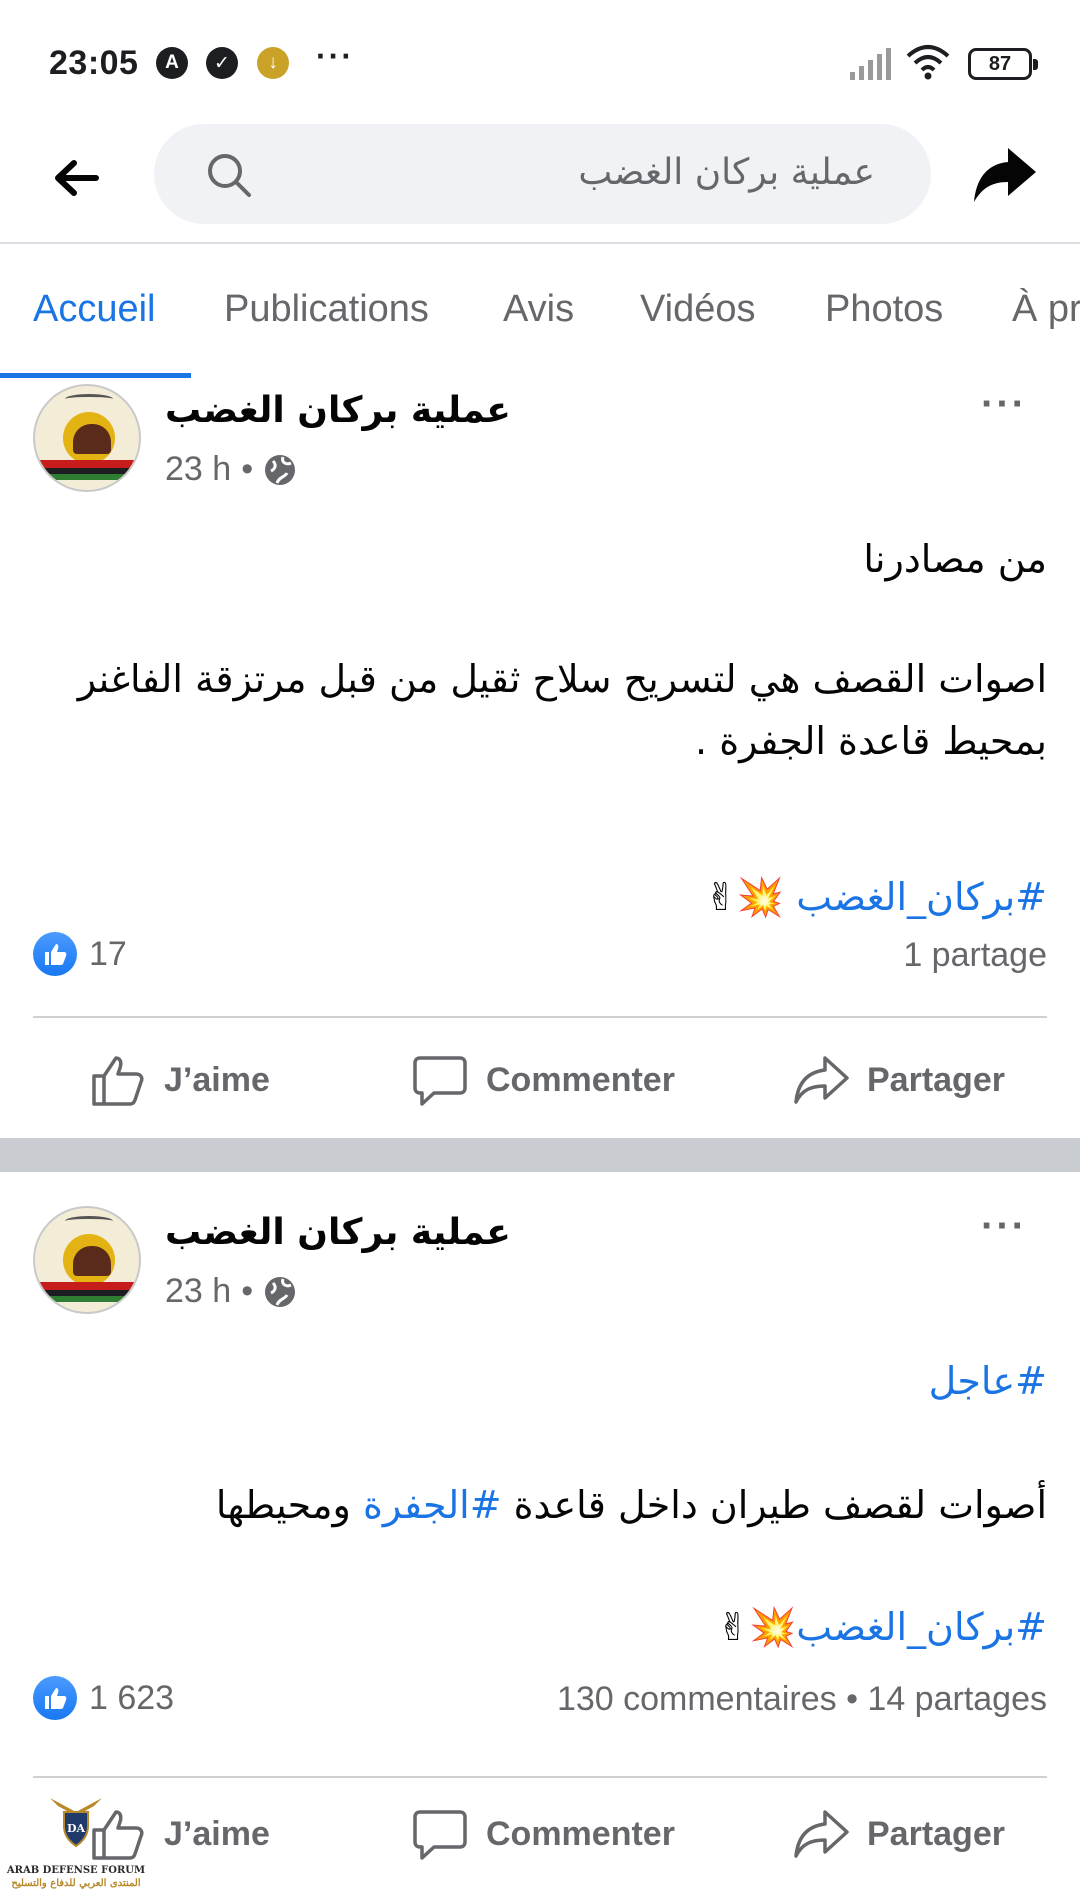 The image size is (1080, 1901). Describe the element at coordinates (884, 309) in the screenshot. I see `tab-photos: Photos` at that location.